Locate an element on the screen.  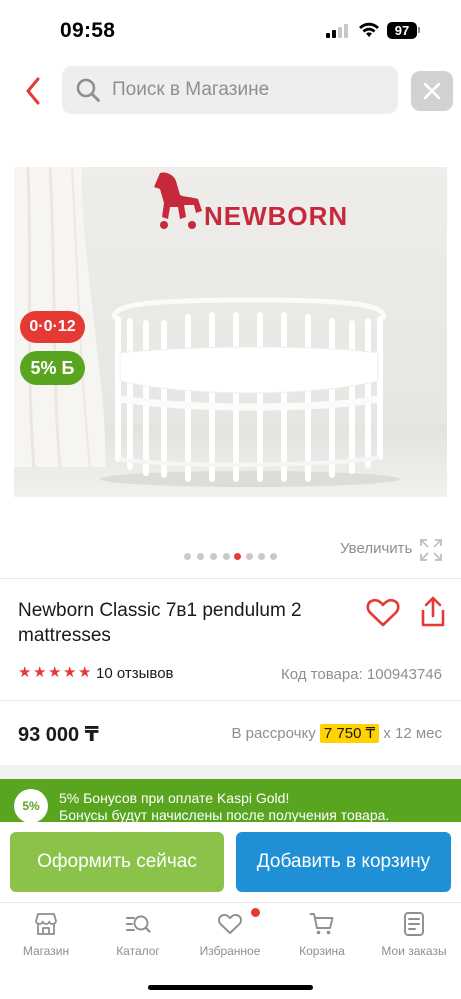
back-button is located at coordinates (34, 91).